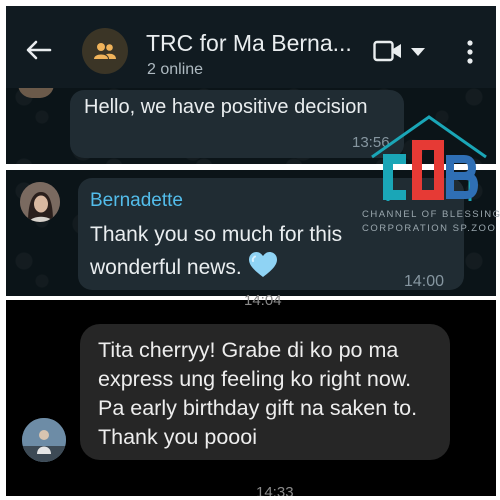 This screenshot has width=500, height=500. I want to click on group-icon, so click(105, 51).